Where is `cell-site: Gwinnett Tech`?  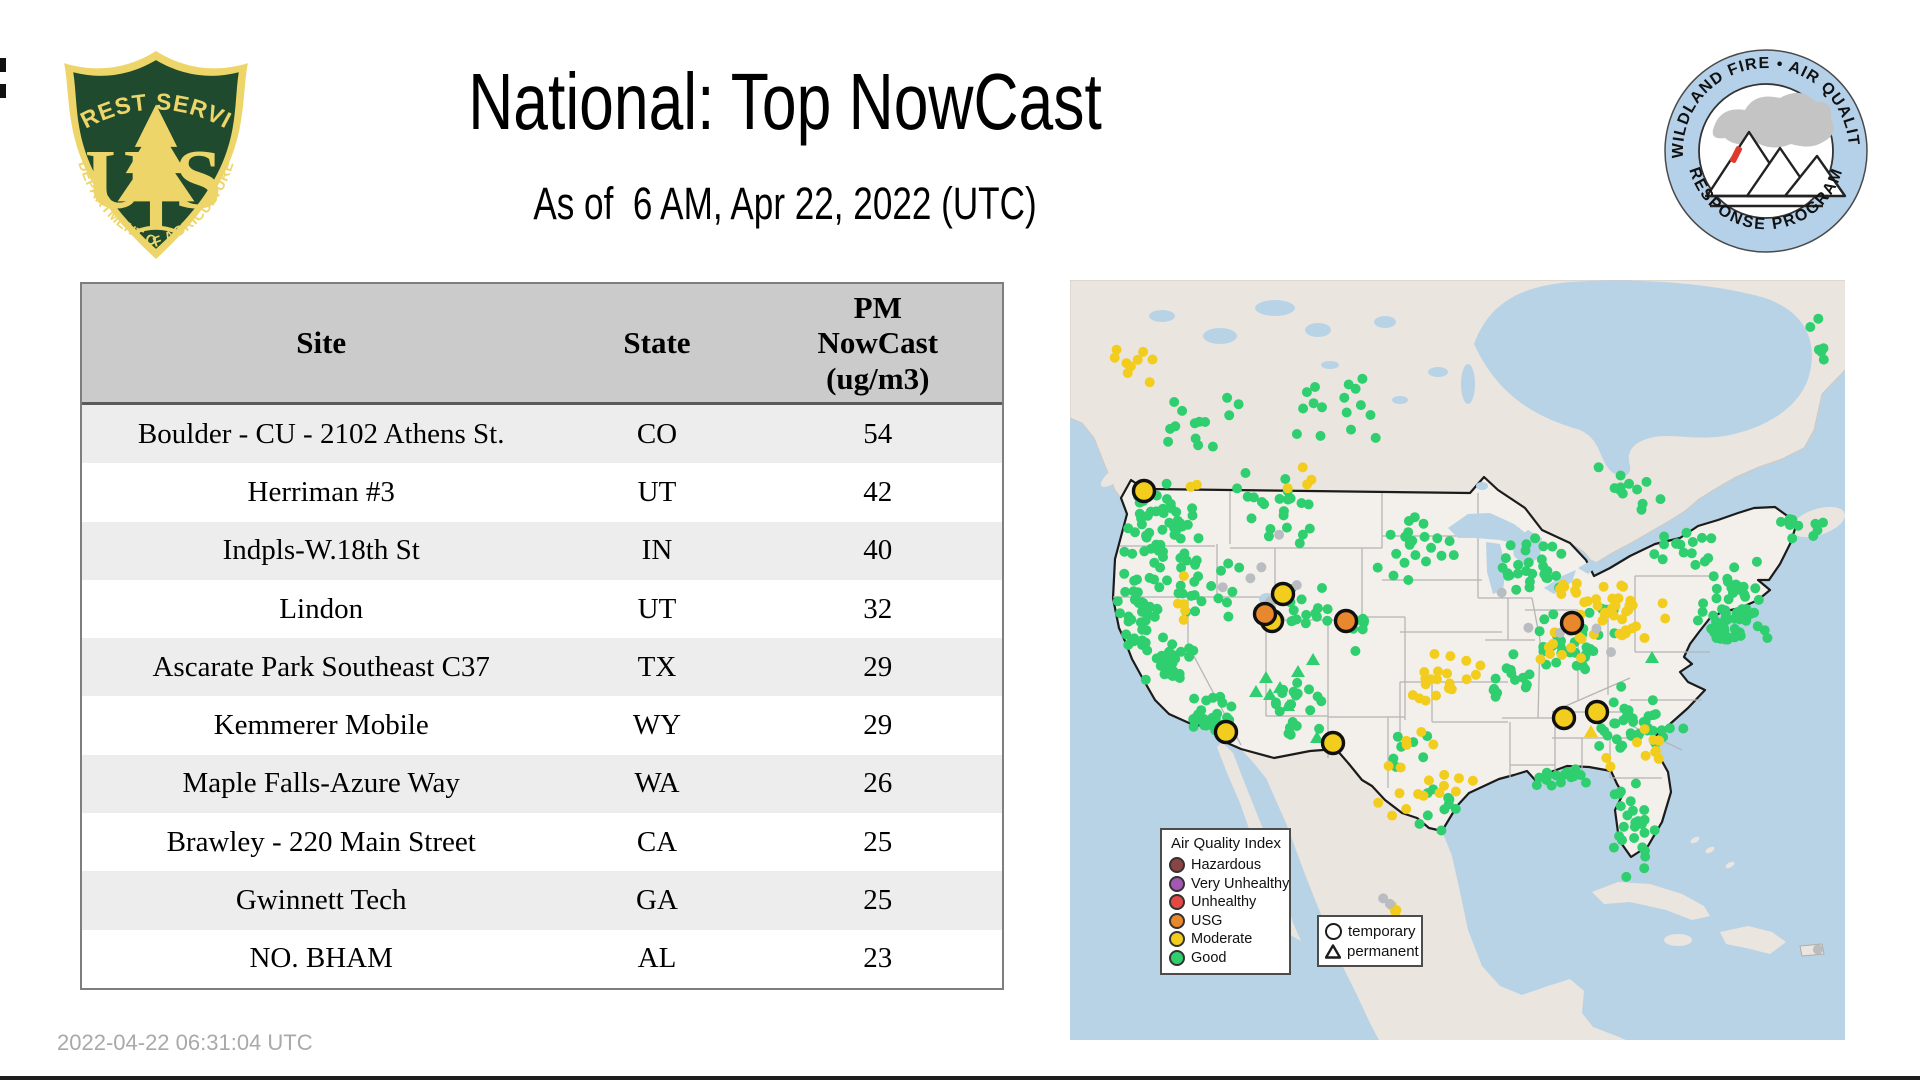
cell-site: Gwinnett Tech is located at coordinates (321, 900).